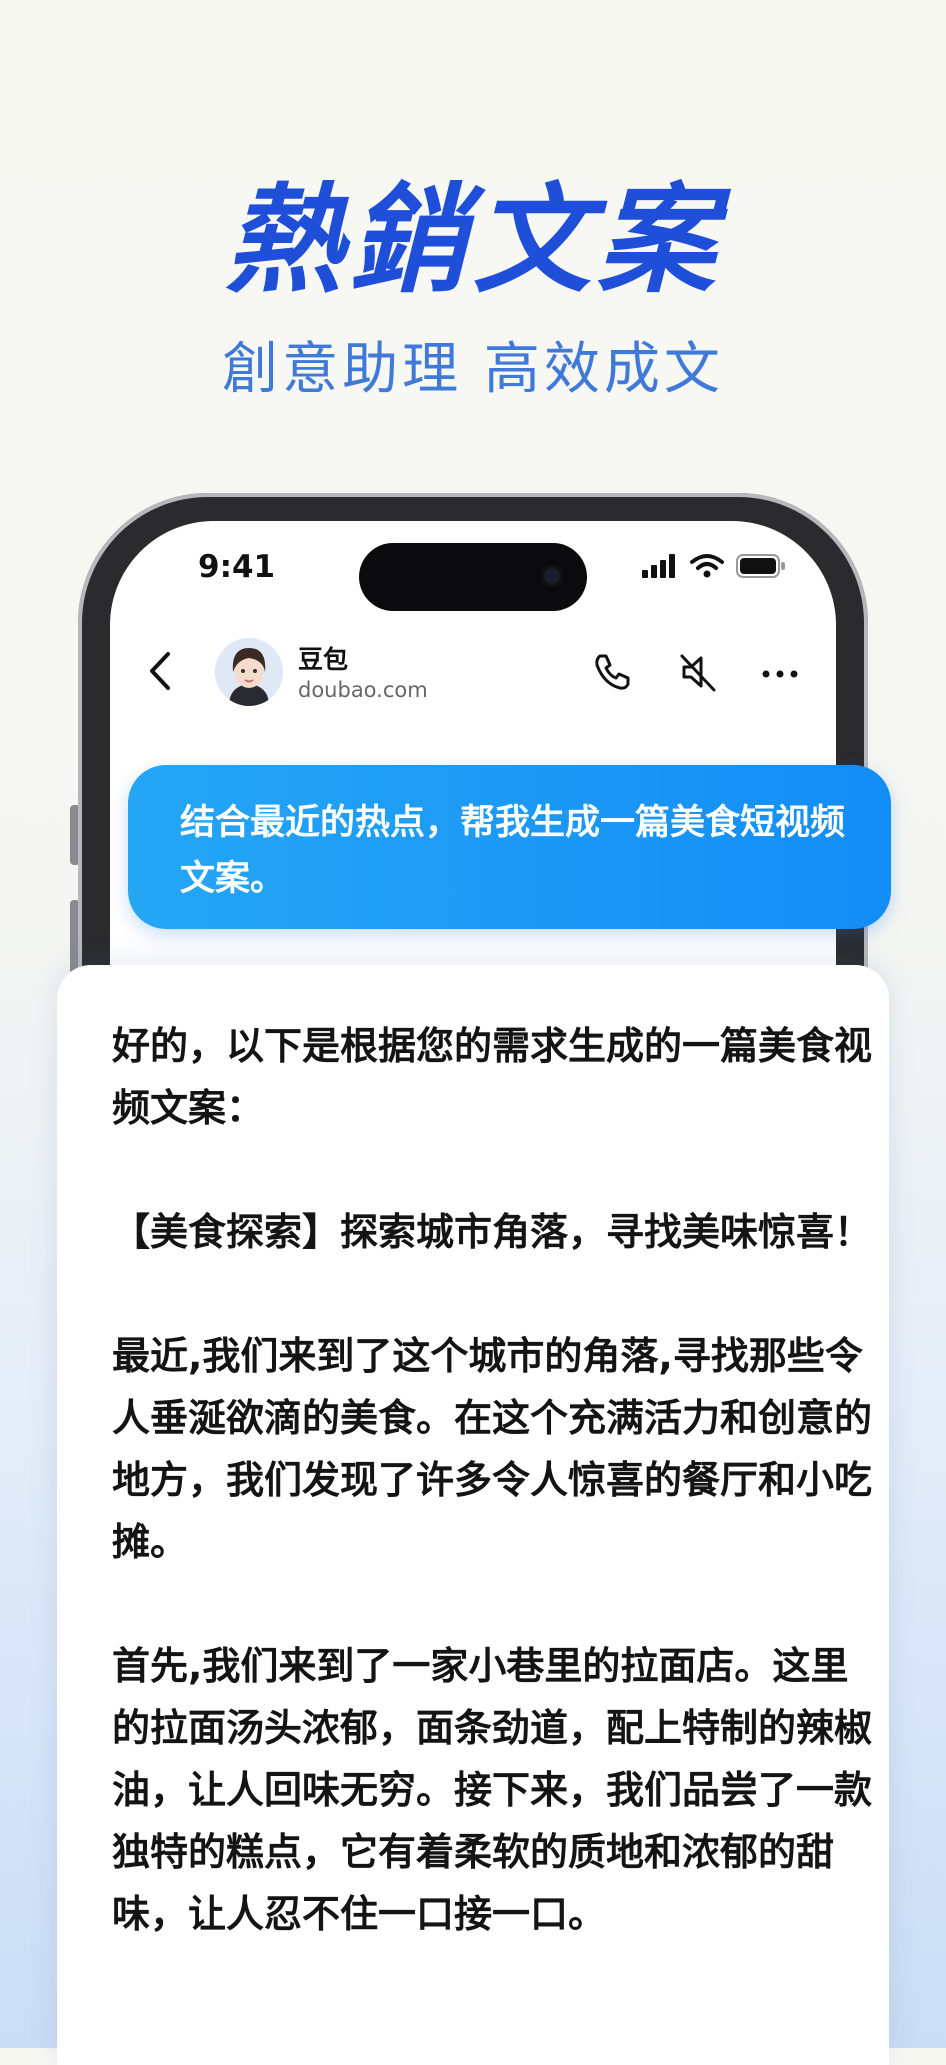  What do you see at coordinates (612, 672) in the screenshot?
I see `phone-icon` at bounding box center [612, 672].